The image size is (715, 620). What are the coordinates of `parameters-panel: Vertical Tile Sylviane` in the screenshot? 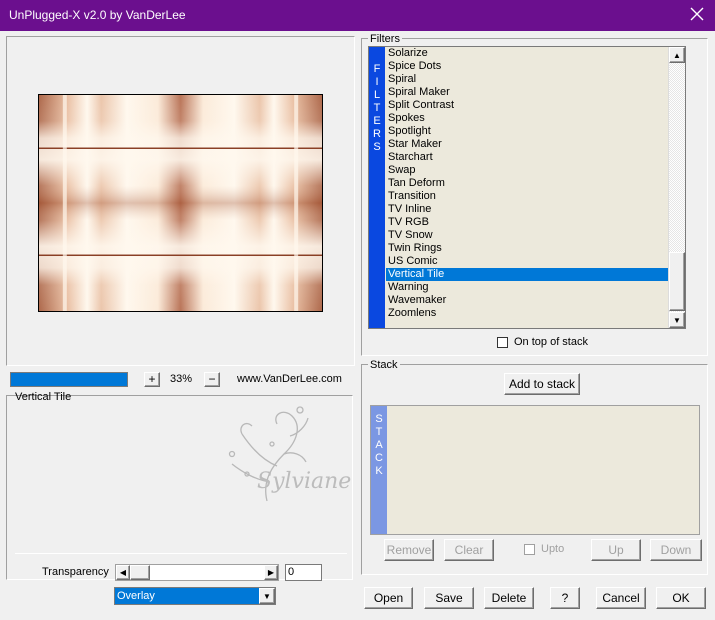 It's located at (179, 485).